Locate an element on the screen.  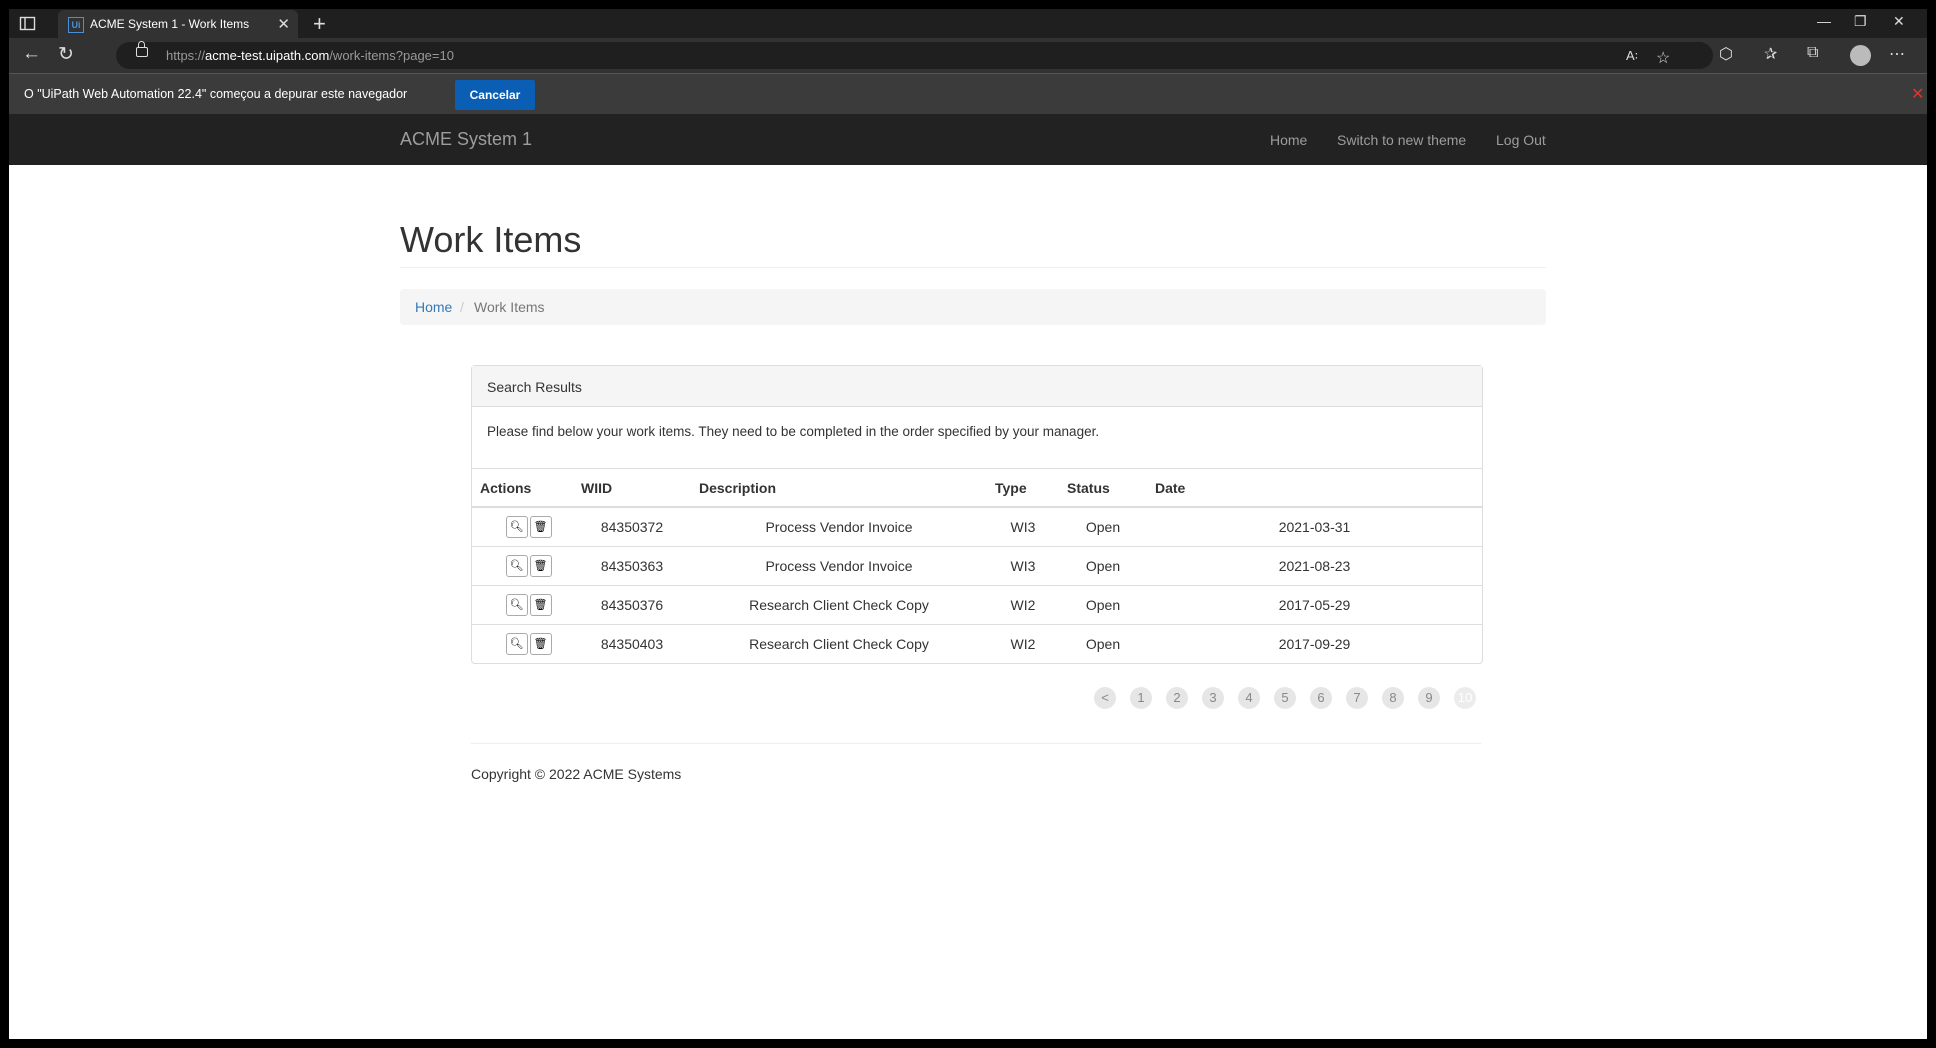
page-title: Work Items is located at coordinates (491, 239).